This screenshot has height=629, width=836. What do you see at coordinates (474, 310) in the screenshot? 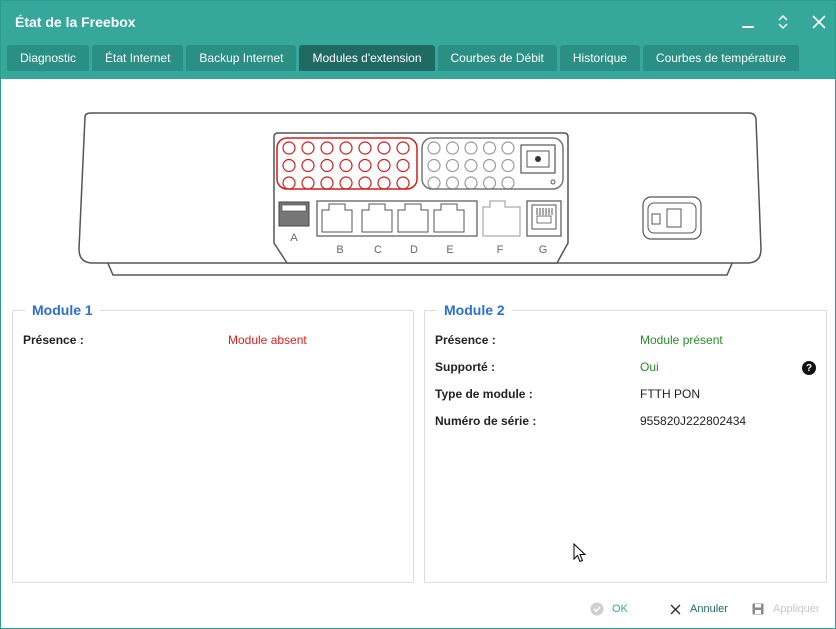
I see `module2-title: Module 2` at bounding box center [474, 310].